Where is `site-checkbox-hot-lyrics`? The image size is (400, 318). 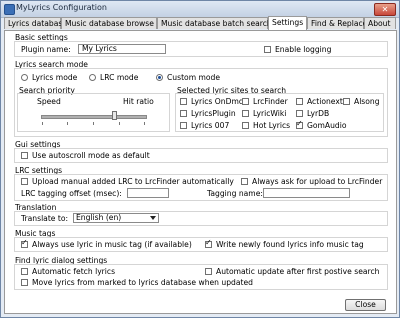 site-checkbox-hot-lyrics is located at coordinates (245, 125).